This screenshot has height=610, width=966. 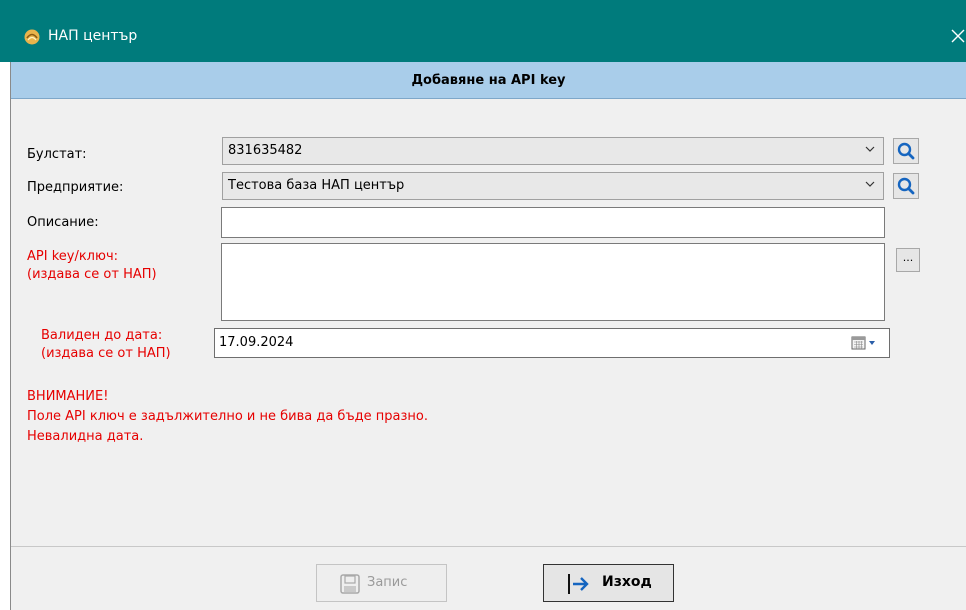 What do you see at coordinates (72, 256) in the screenshot?
I see `apikey-label-line1: API key/ключ:` at bounding box center [72, 256].